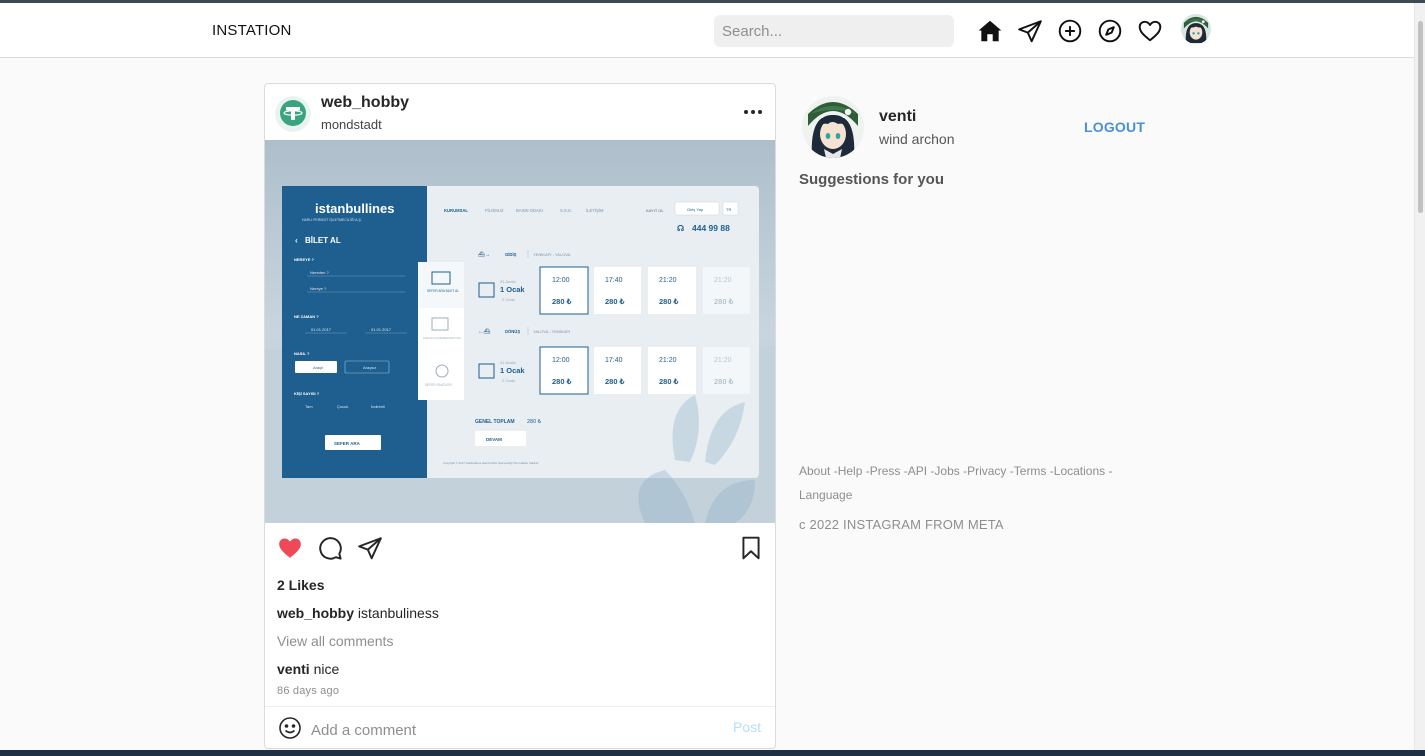 This screenshot has height=756, width=1425. What do you see at coordinates (456, 210) in the screenshot?
I see `mock-nav-0: KURUMSAL` at bounding box center [456, 210].